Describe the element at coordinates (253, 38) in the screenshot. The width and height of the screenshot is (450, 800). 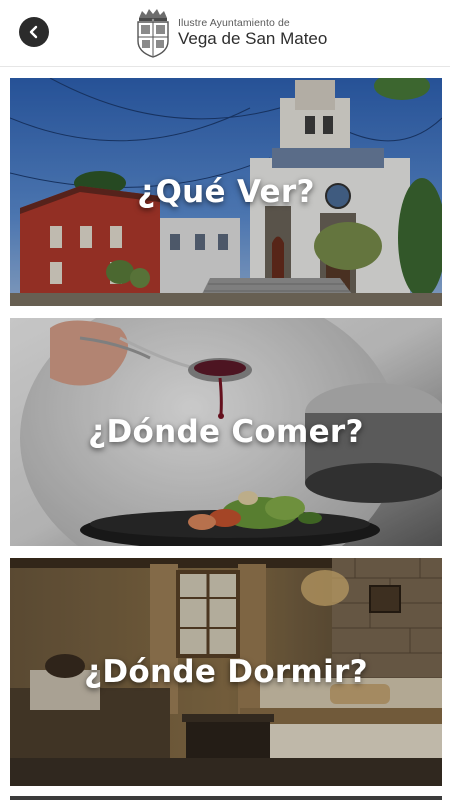
I see `brand-title: Vega de San Mateo` at that location.